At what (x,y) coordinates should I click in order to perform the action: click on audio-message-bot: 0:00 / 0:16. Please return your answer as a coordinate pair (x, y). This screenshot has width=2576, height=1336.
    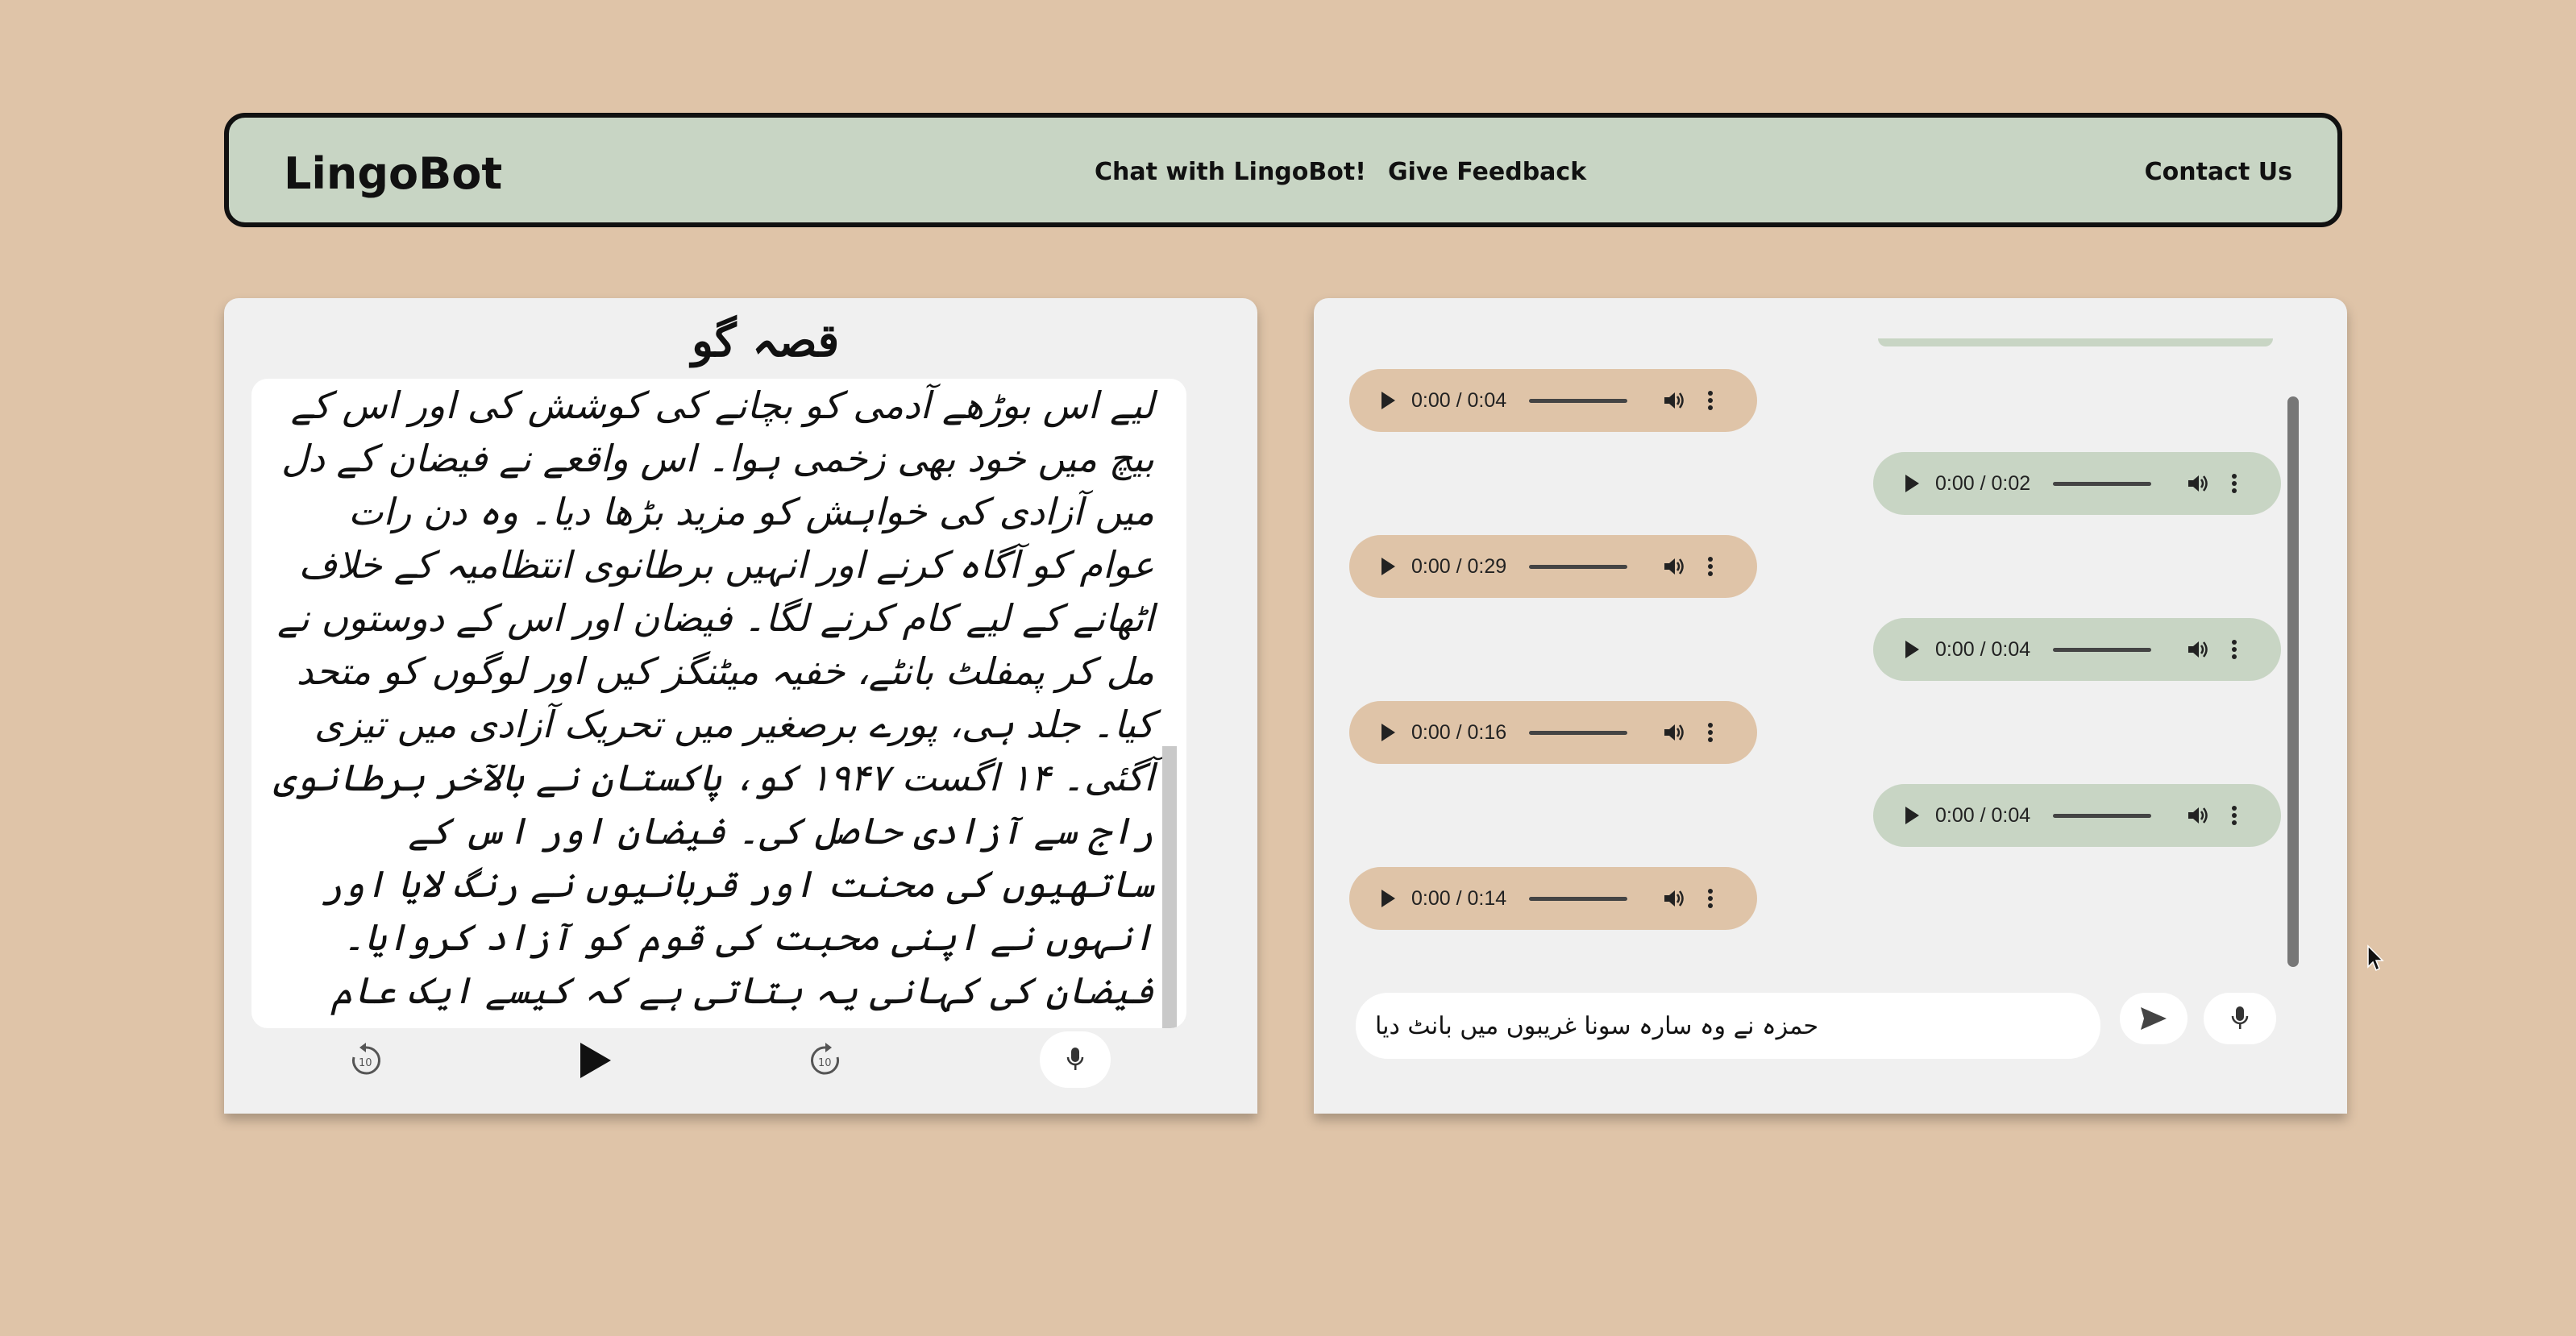
    Looking at the image, I should click on (1553, 732).